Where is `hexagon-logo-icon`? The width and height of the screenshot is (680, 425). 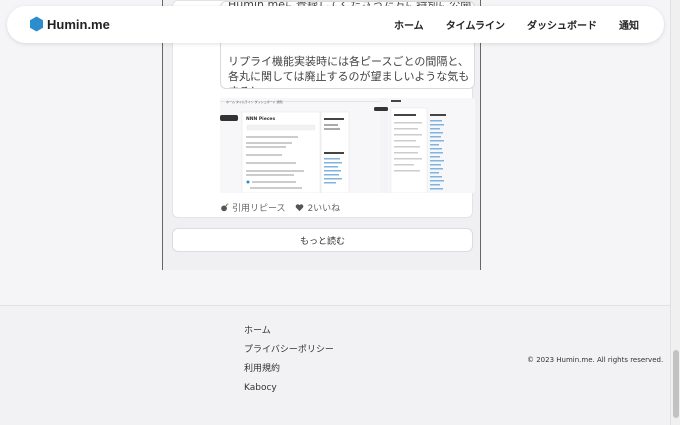
hexagon-logo-icon is located at coordinates (36, 24).